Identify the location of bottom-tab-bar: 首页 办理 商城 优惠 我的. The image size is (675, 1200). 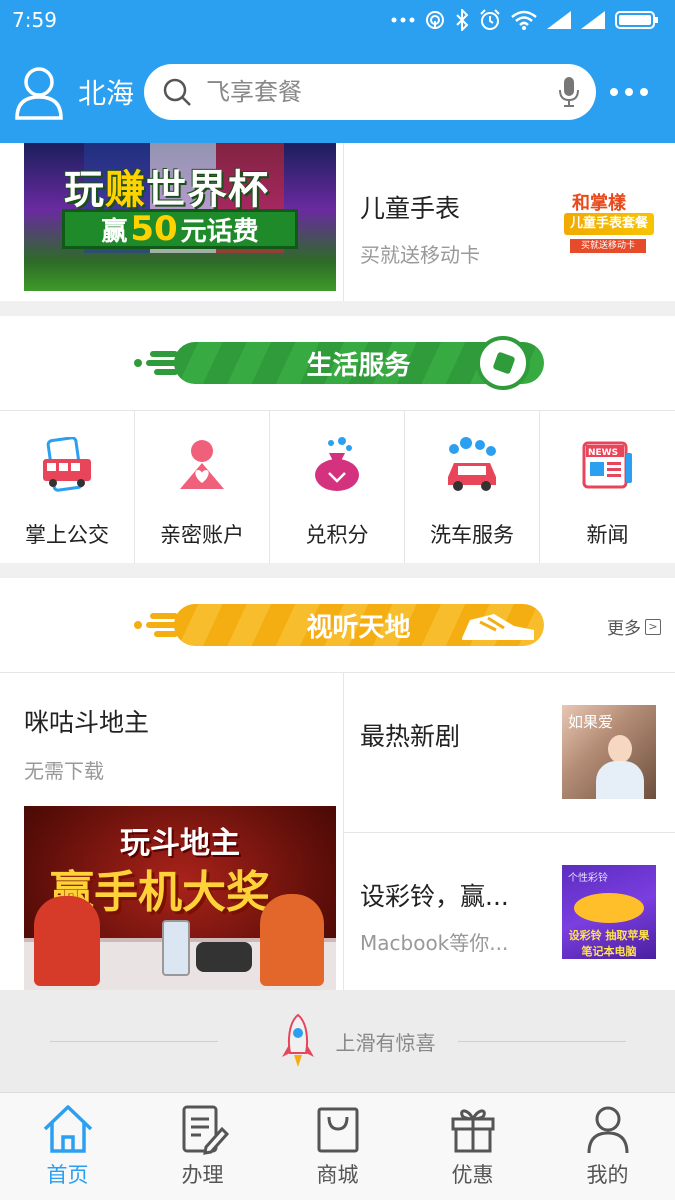
(337, 1146).